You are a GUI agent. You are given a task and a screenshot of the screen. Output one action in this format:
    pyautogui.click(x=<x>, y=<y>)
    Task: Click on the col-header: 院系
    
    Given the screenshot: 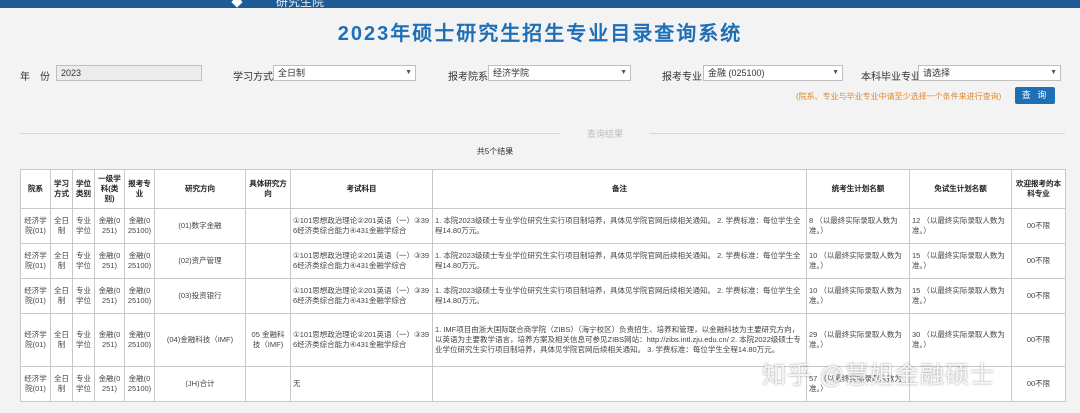 What is the action you would take?
    pyautogui.click(x=35, y=189)
    